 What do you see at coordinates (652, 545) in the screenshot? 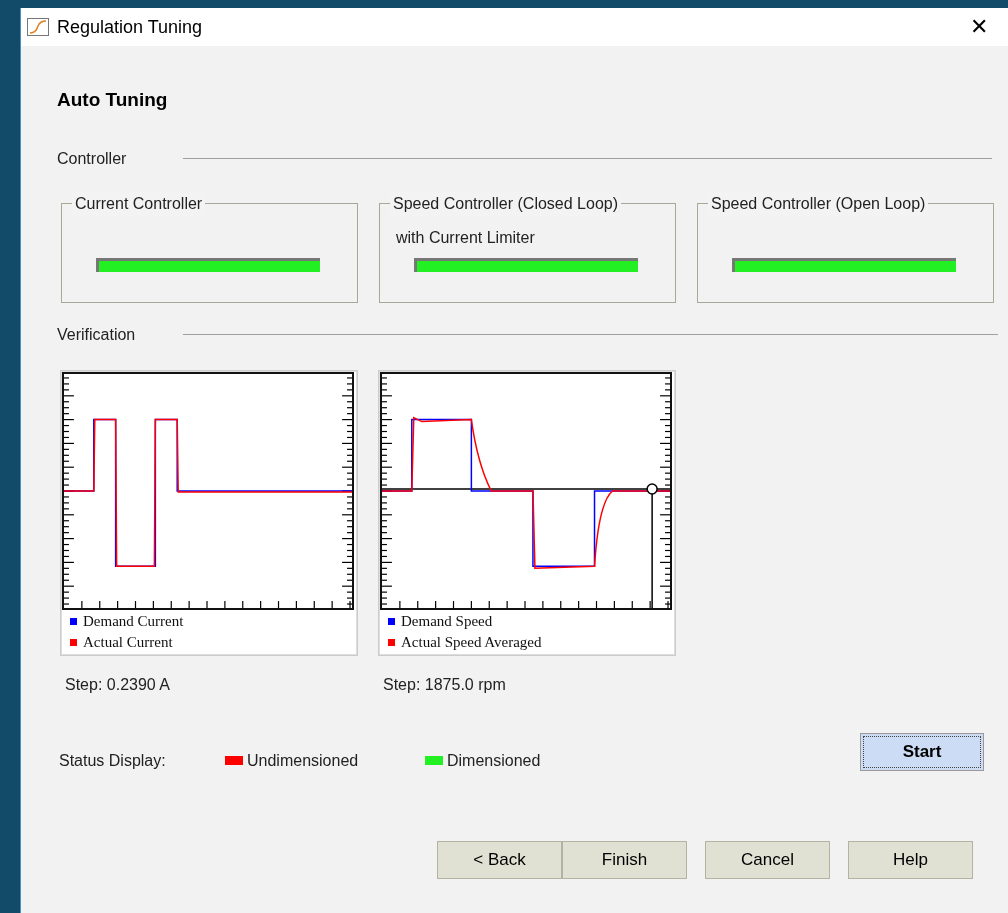
I see `cursor-icon` at bounding box center [652, 545].